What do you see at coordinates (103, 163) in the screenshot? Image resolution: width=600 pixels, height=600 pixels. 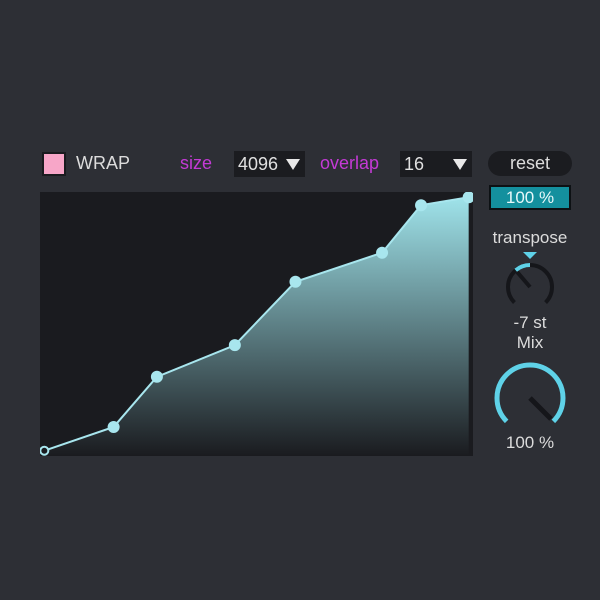 I see `wrap-label: WRAP` at bounding box center [103, 163].